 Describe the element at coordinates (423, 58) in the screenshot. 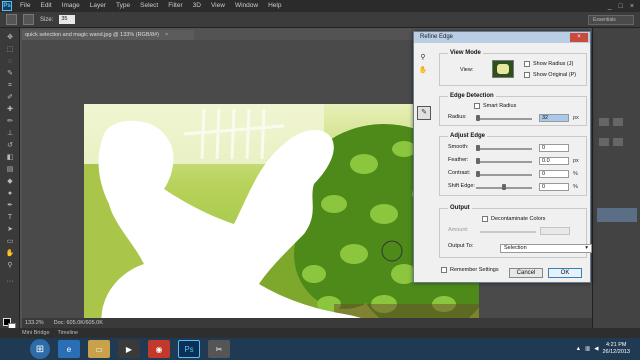

I see `zoom-icon: ⚲` at that location.